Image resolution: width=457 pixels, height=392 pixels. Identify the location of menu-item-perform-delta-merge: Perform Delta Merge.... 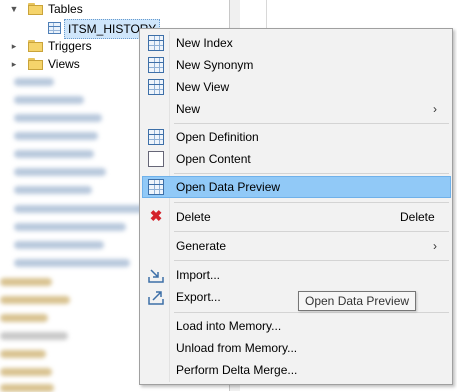
(296, 370).